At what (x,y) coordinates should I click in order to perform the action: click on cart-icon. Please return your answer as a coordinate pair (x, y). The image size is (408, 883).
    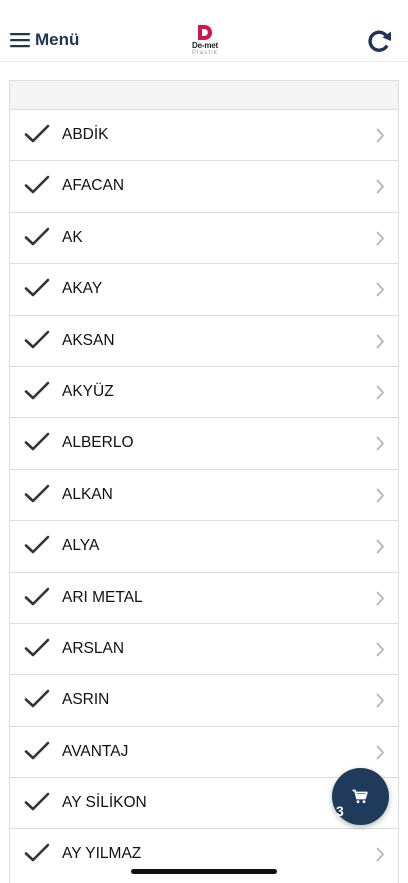
    Looking at the image, I should click on (360, 796).